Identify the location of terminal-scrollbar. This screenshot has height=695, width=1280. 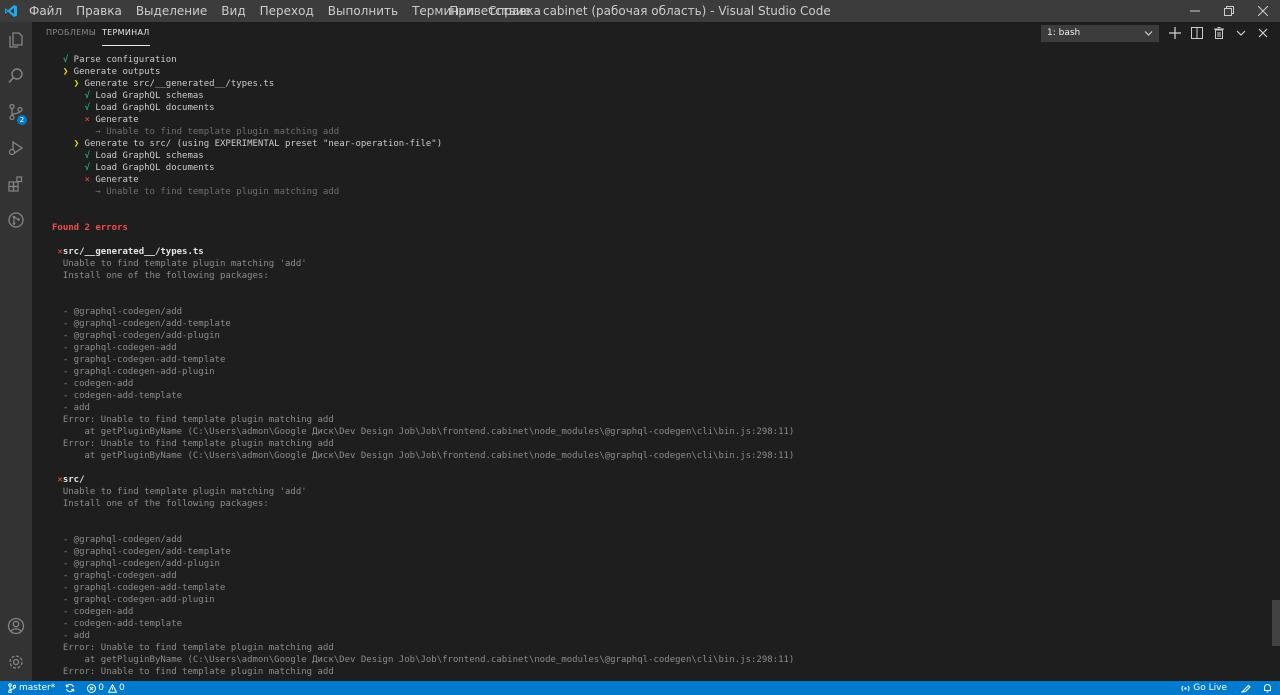
(1276, 623).